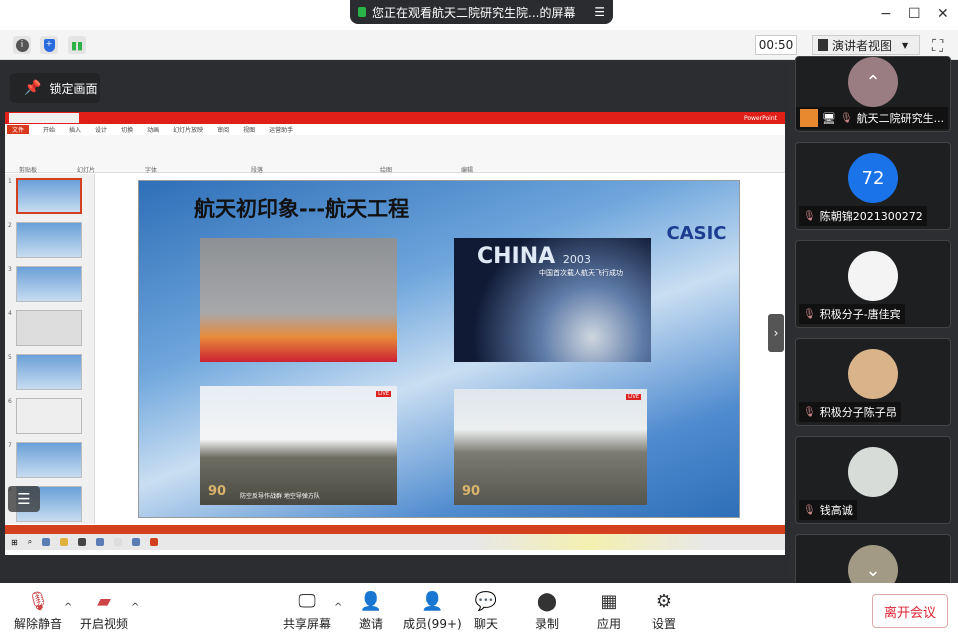  I want to click on members-icon: 👤, so click(432, 601).